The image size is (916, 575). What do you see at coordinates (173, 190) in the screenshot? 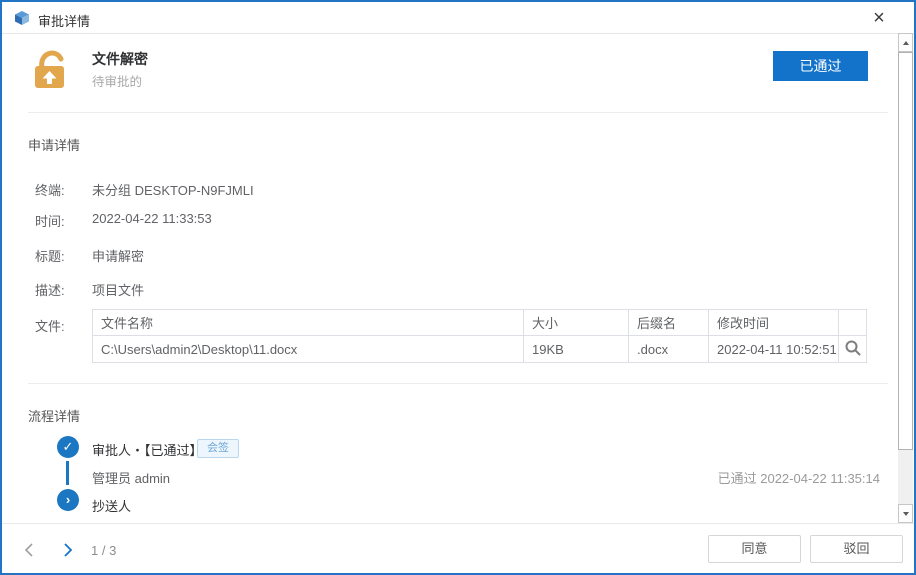
I see `terminal-value: 未分组 DESKTOP-N9FJMLI` at bounding box center [173, 190].